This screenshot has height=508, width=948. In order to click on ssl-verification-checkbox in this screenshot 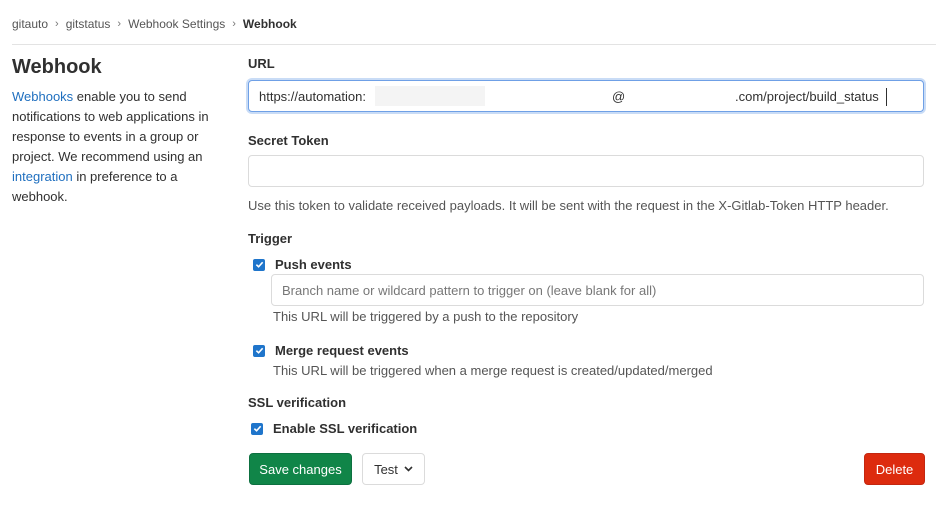, I will do `click(257, 428)`.